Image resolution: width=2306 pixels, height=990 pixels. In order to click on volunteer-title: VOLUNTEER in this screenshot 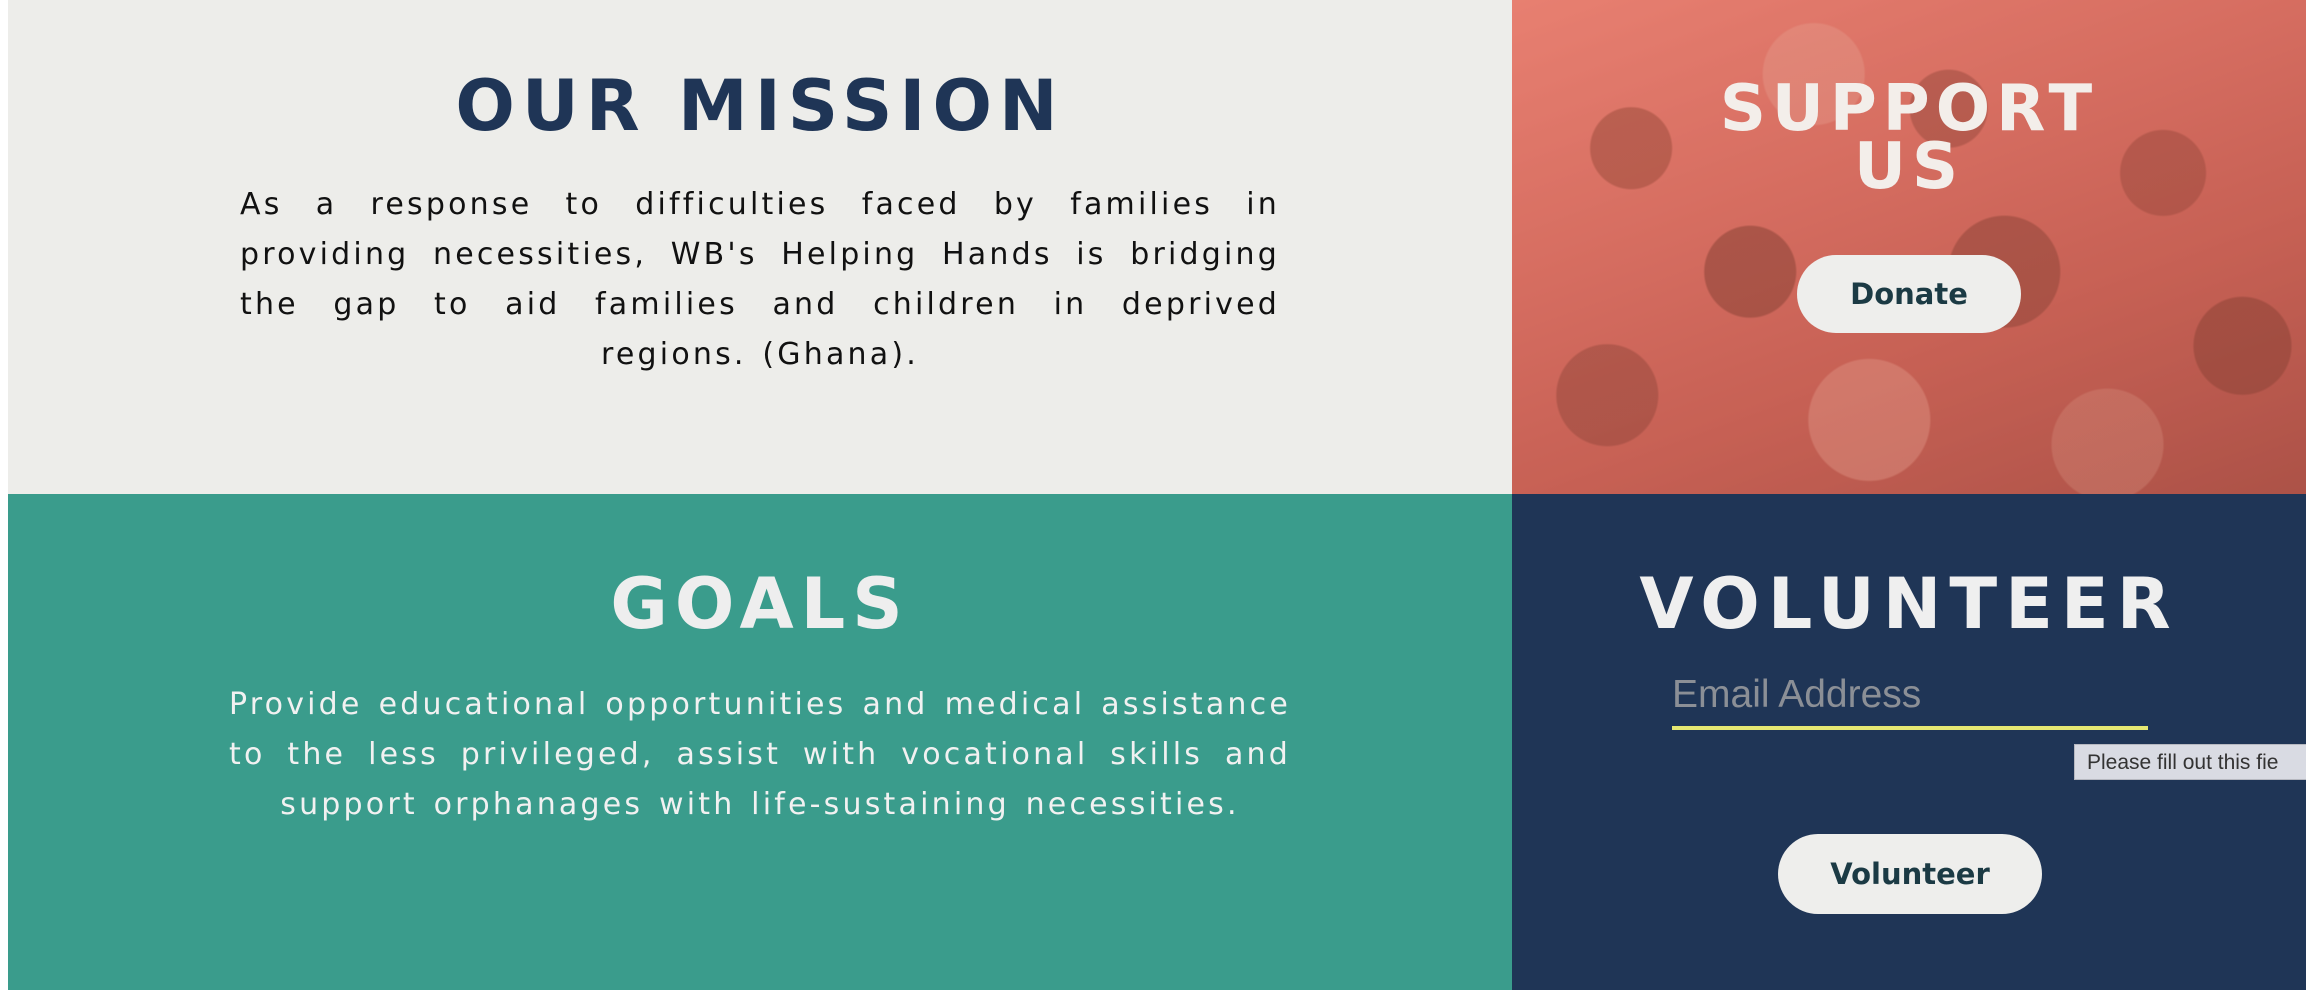, I will do `click(1909, 604)`.